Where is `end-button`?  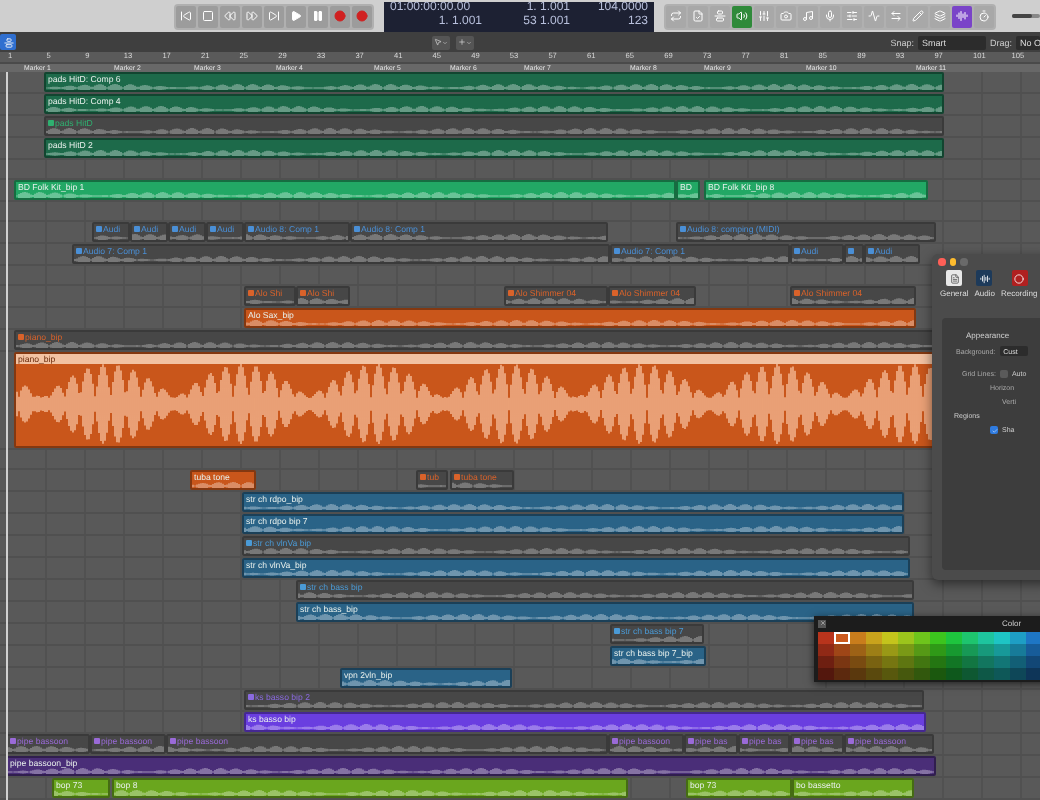 end-button is located at coordinates (274, 16).